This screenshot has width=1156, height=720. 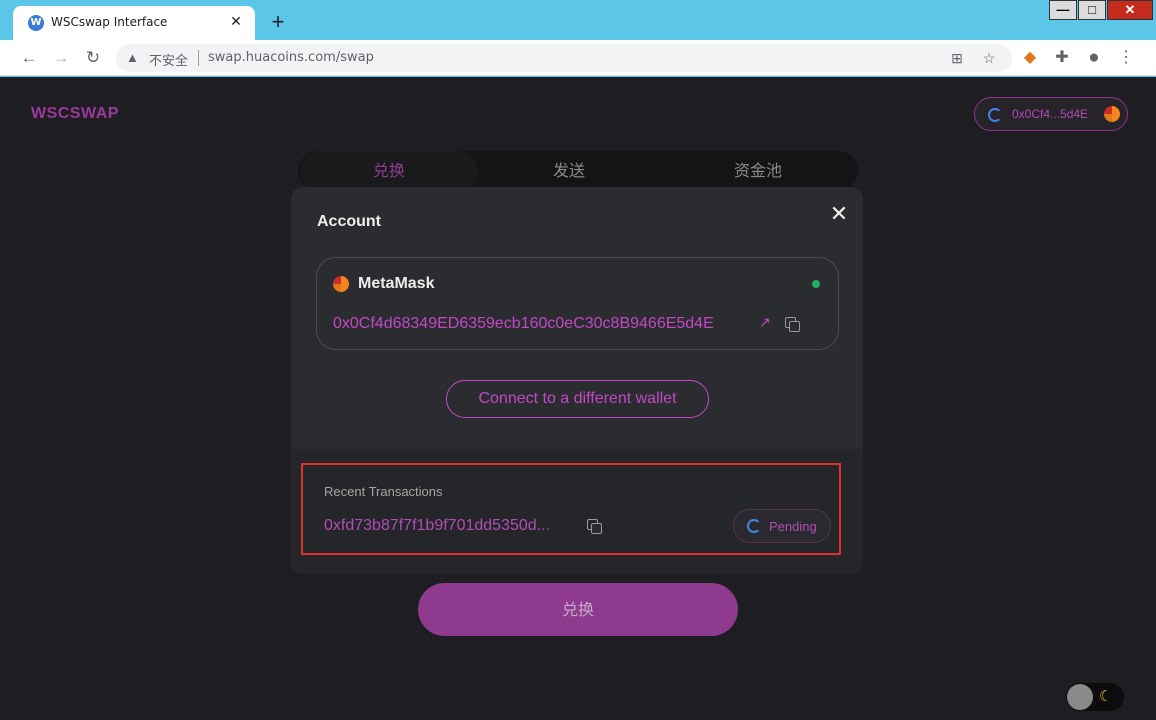 What do you see at coordinates (578, 20) in the screenshot?
I see `browser-titlebar: W WSCswap Interface ✕ + — □ ✕` at bounding box center [578, 20].